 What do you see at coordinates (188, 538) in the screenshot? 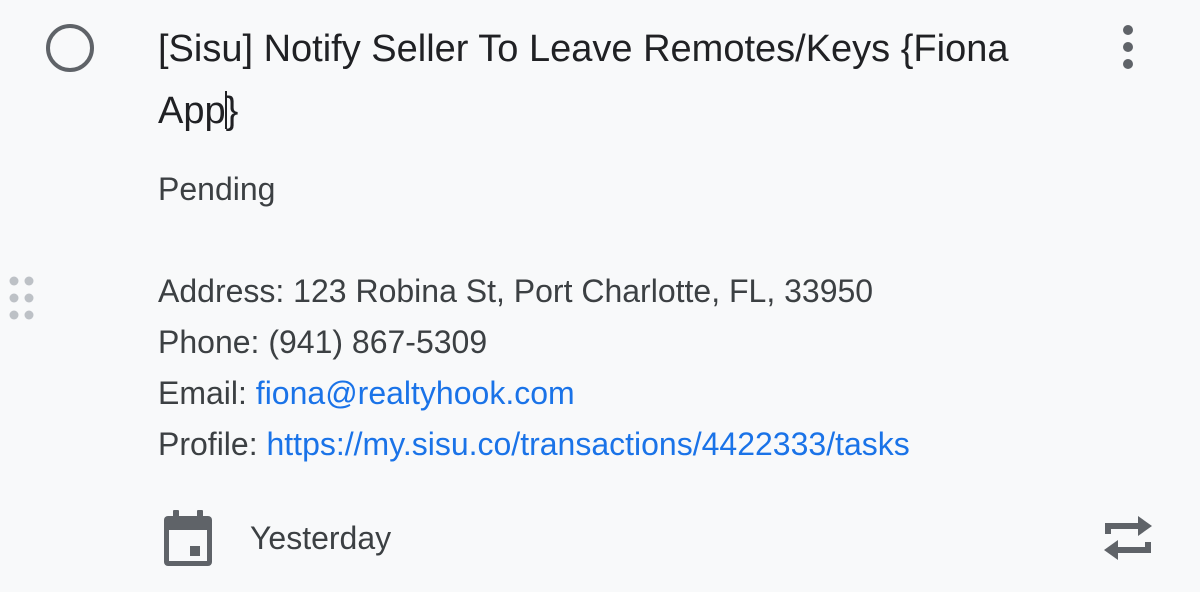
I see `calendar-event-icon` at bounding box center [188, 538].